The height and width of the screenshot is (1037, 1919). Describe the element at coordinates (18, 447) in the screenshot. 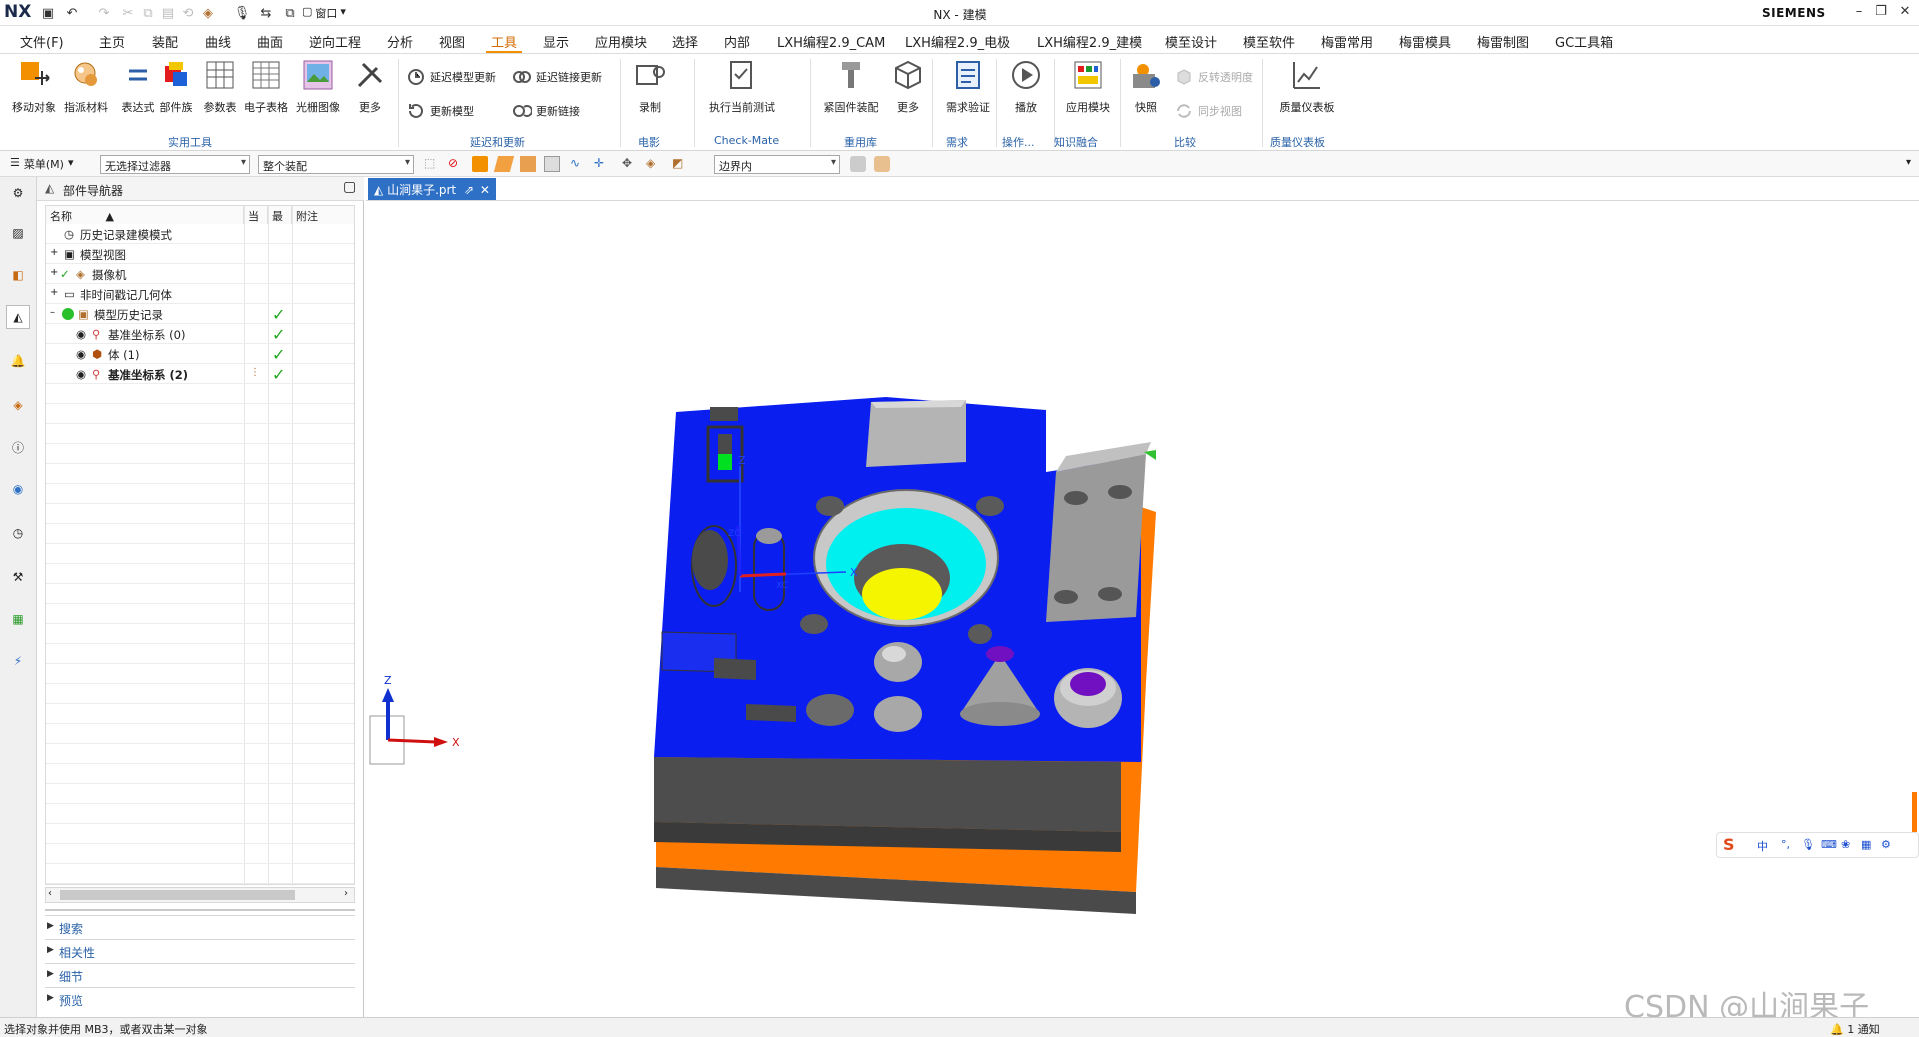

I see `web-browser-icon: ⓘ` at that location.